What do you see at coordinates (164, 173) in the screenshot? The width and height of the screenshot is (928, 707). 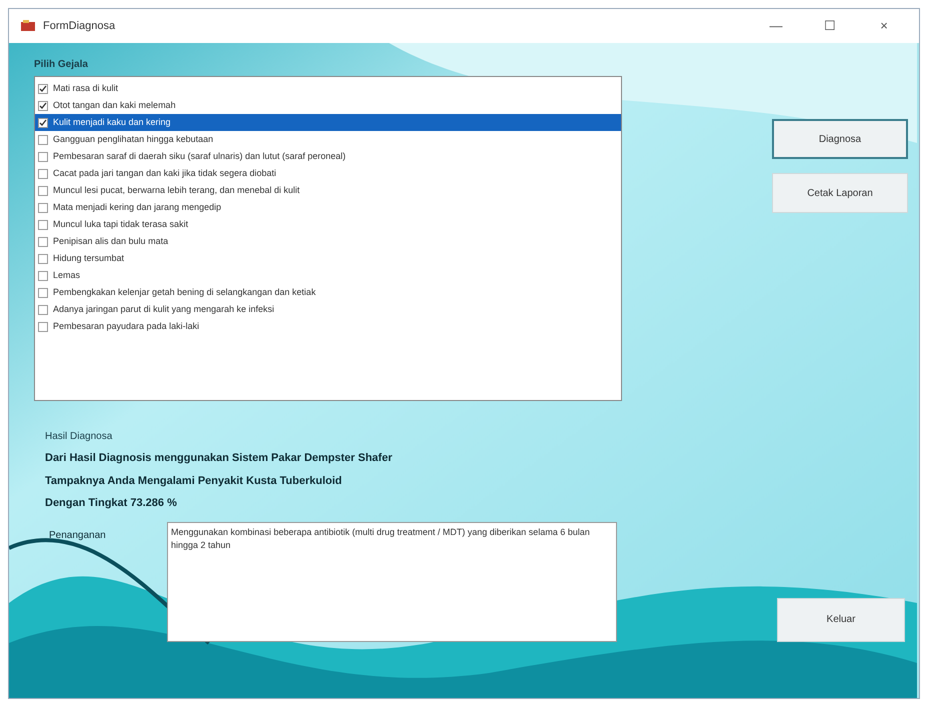 I see `symptom-label: Cacat pada jari tangan dan kaki jika tidak segera diobati` at bounding box center [164, 173].